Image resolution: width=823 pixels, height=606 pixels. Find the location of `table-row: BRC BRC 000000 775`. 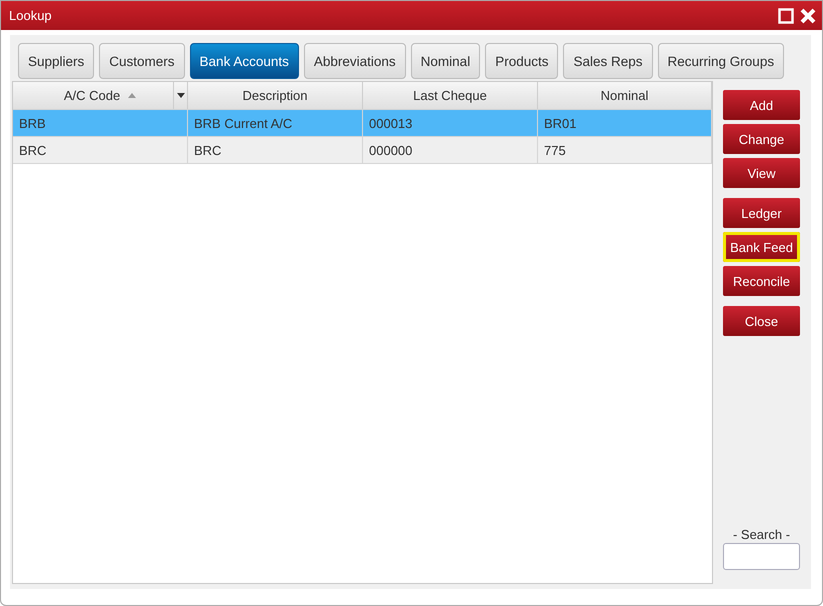

table-row: BRC BRC 000000 775 is located at coordinates (362, 150).